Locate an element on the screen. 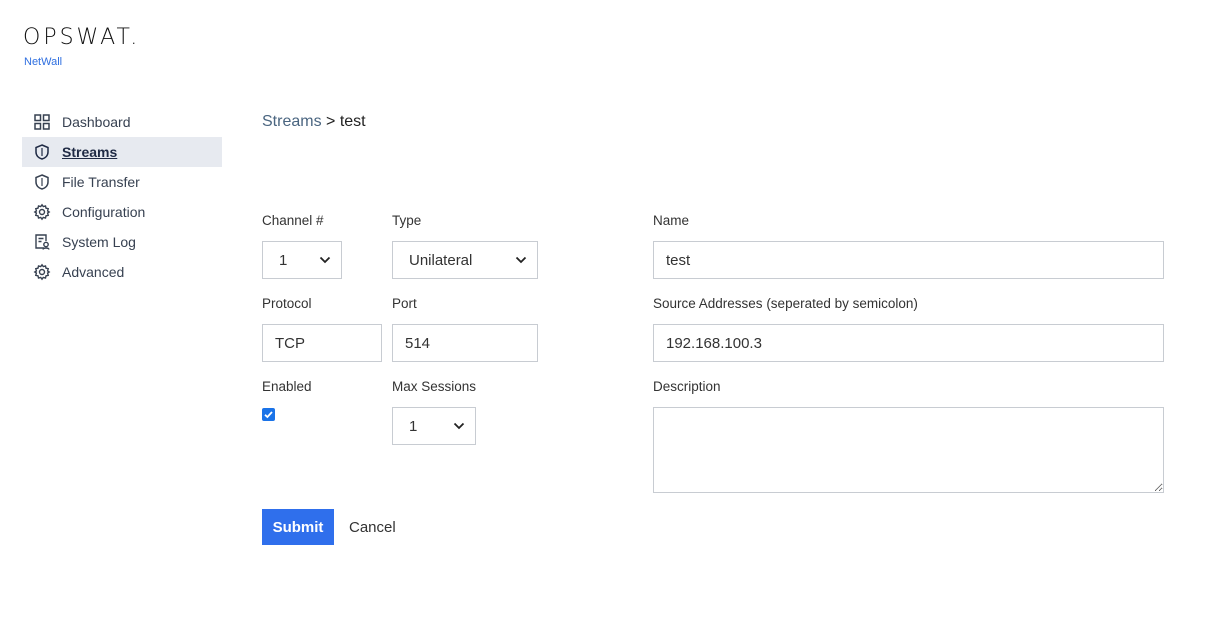  type-value: Unilateral is located at coordinates (441, 260).